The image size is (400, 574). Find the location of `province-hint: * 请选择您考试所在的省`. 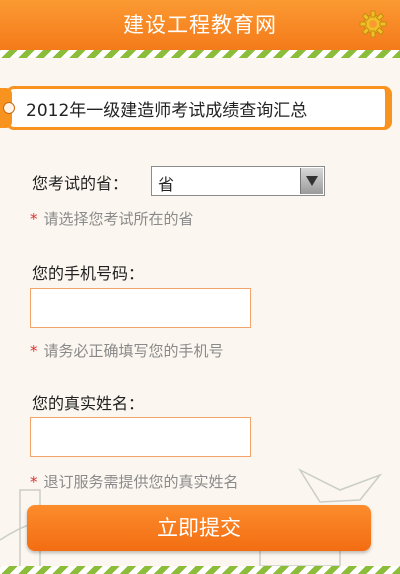

province-hint: * 请选择您考试所在的省 is located at coordinates (112, 218).